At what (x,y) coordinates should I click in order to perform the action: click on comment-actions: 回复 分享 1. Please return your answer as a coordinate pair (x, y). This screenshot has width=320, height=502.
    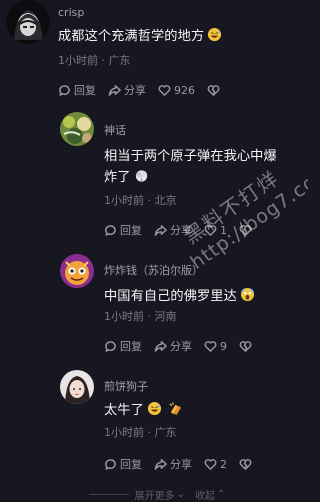
    Looking at the image, I should click on (185, 230).